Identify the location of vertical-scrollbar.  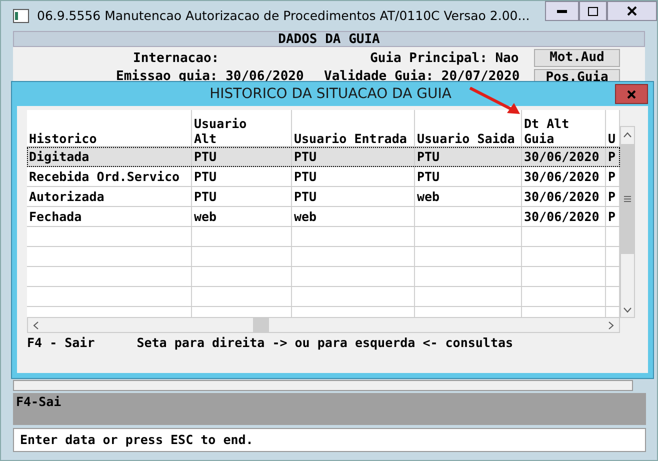
(627, 222).